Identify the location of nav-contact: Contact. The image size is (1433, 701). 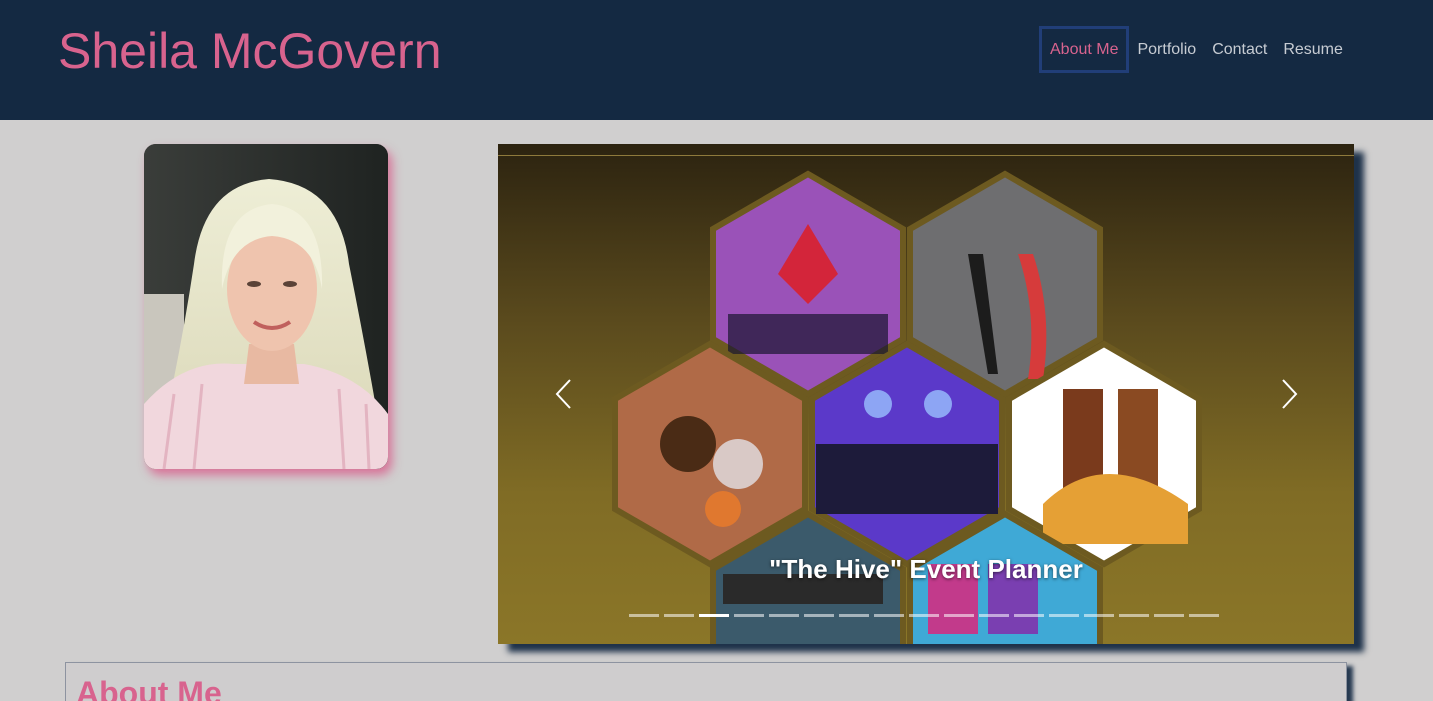
(1239, 49).